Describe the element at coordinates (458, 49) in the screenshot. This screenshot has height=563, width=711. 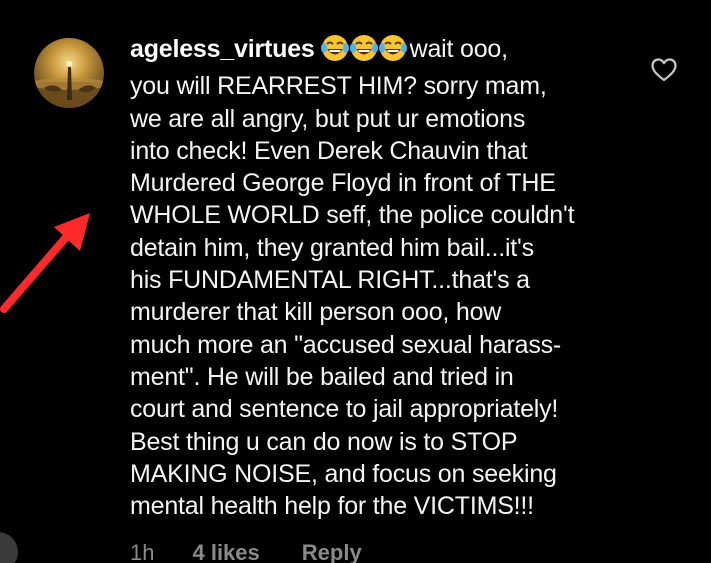
I see `comment-text-line: wait ooo,` at that location.